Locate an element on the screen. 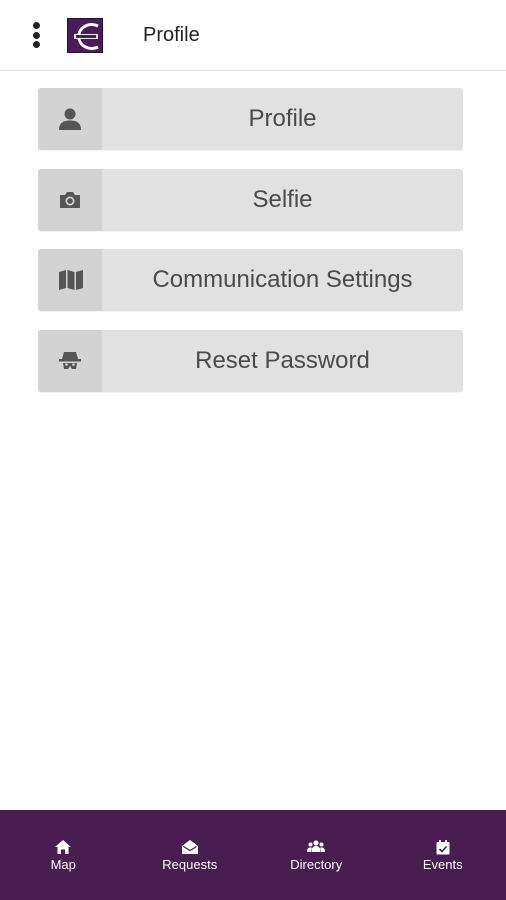 This screenshot has width=506, height=900. home-icon is located at coordinates (63, 847).